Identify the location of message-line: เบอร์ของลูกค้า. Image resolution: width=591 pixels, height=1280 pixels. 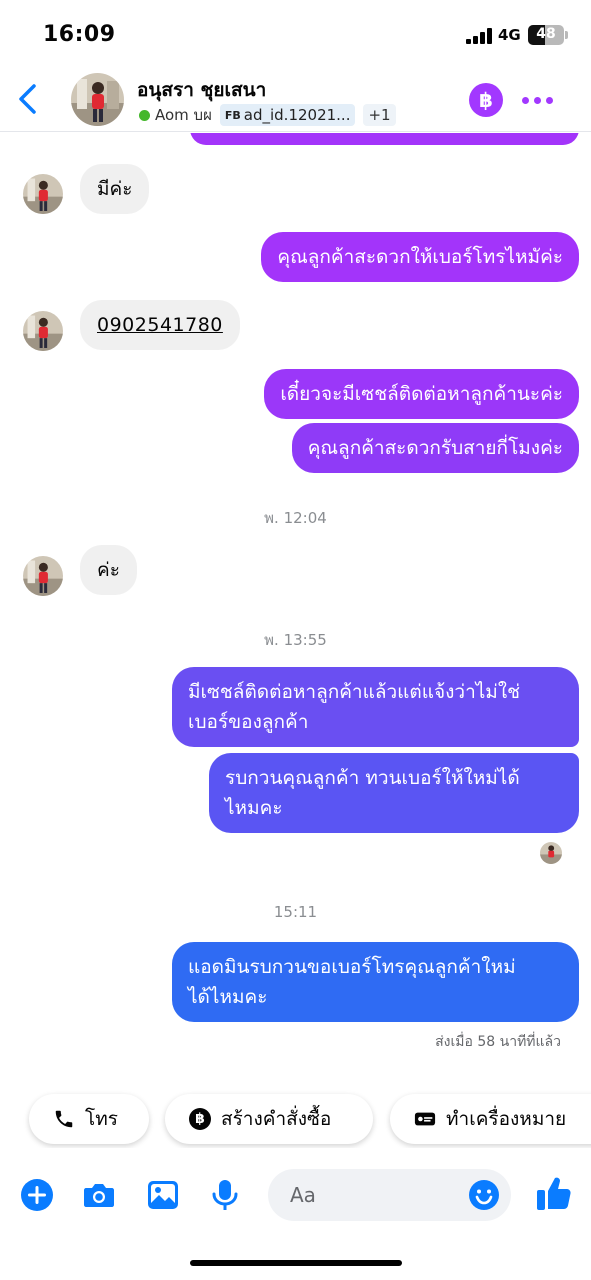
(248, 722).